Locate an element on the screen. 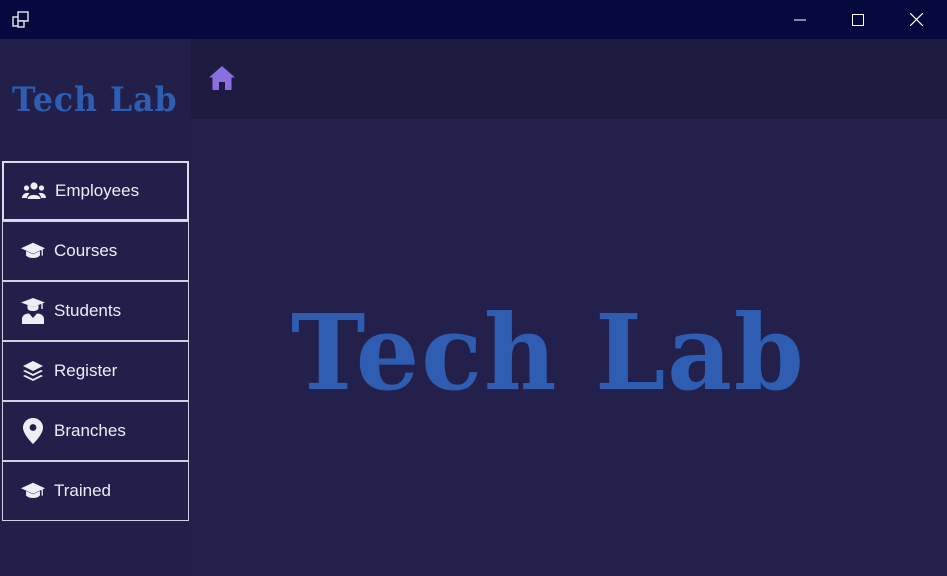  close-button is located at coordinates (916, 19).